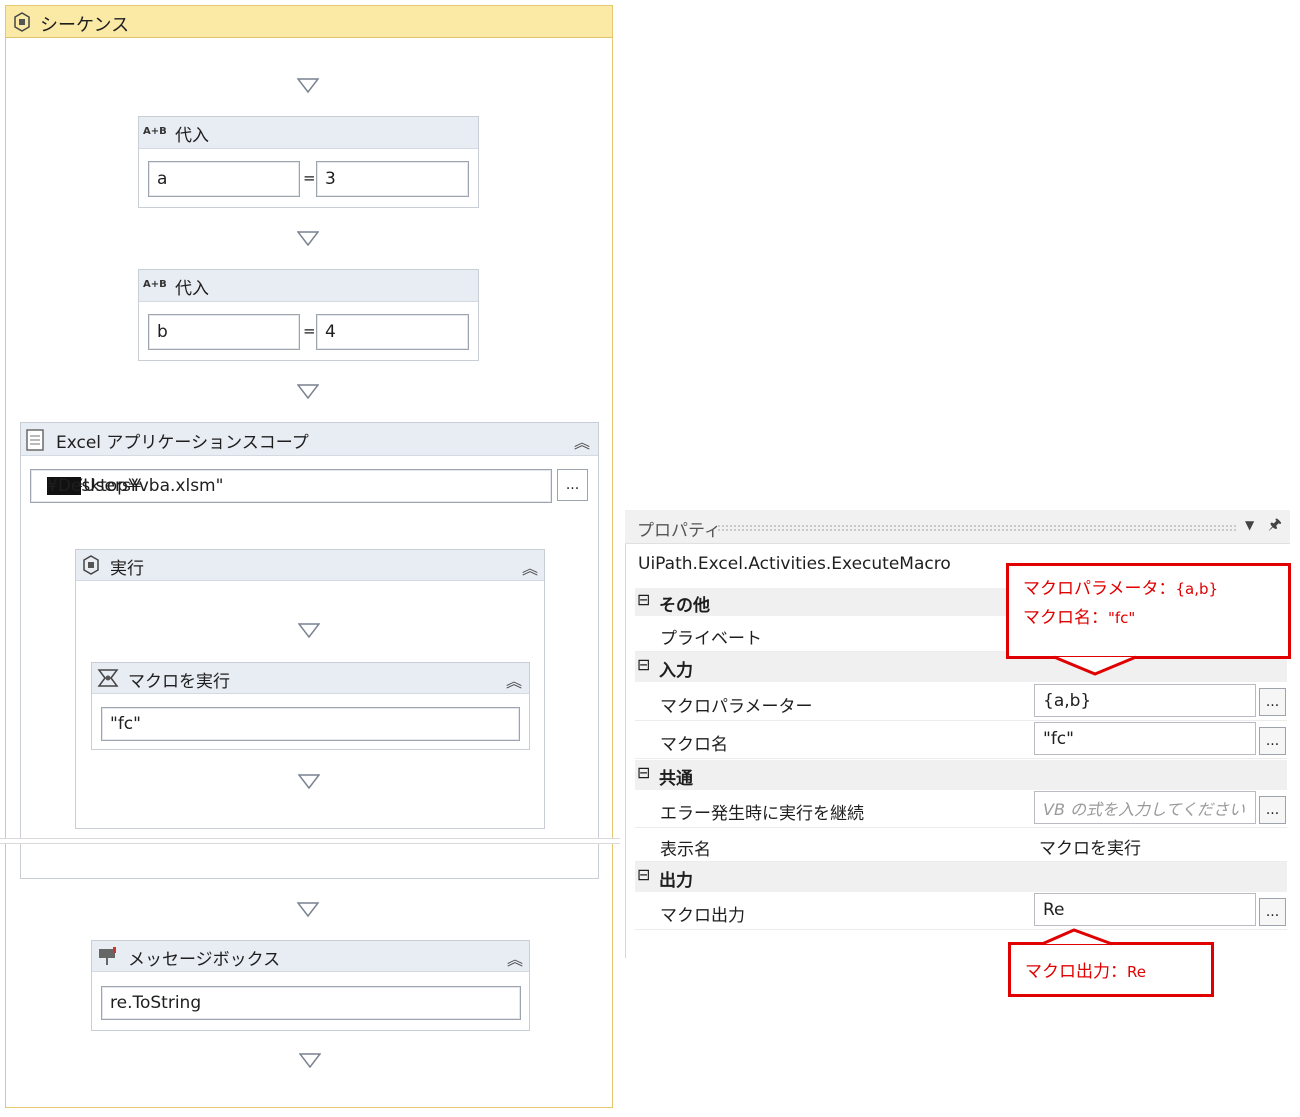 The height and width of the screenshot is (1117, 1300). What do you see at coordinates (1145, 909) in the screenshot?
I see `macro-output-input: Re` at bounding box center [1145, 909].